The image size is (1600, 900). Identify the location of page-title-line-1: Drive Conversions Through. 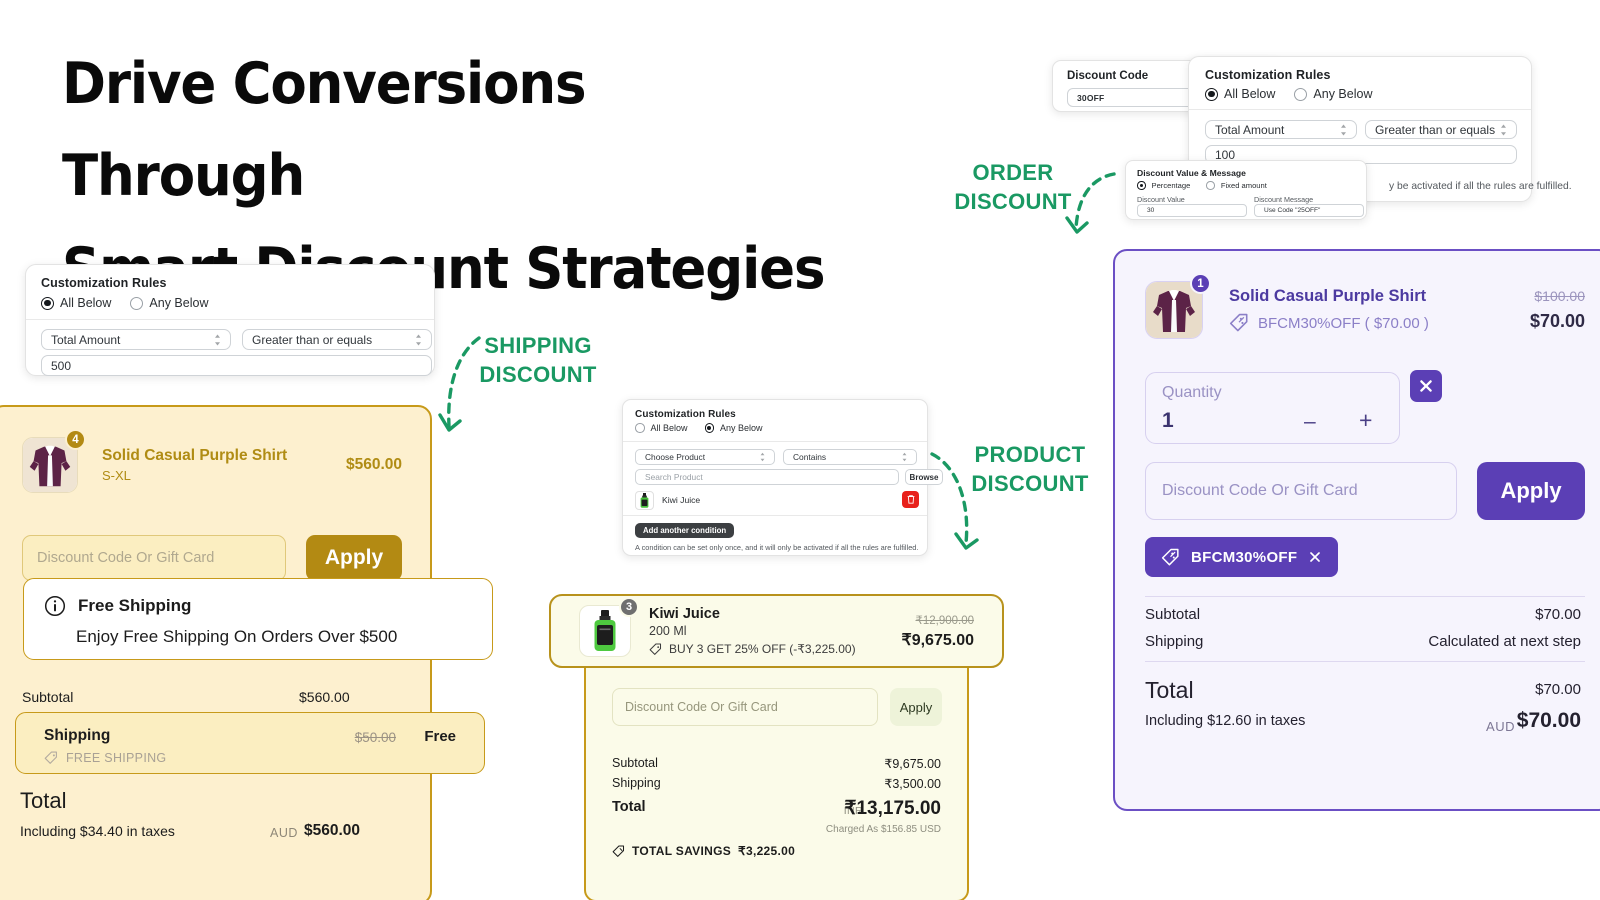
(324, 130).